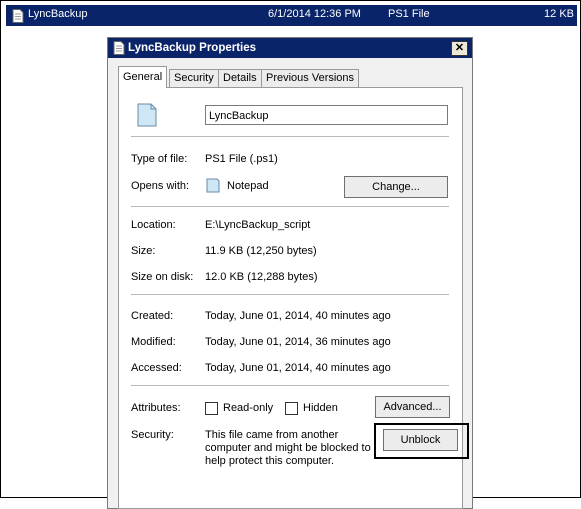 Image resolution: width=581 pixels, height=509 pixels. Describe the element at coordinates (152, 316) in the screenshot. I see `created-label: Created:` at that location.